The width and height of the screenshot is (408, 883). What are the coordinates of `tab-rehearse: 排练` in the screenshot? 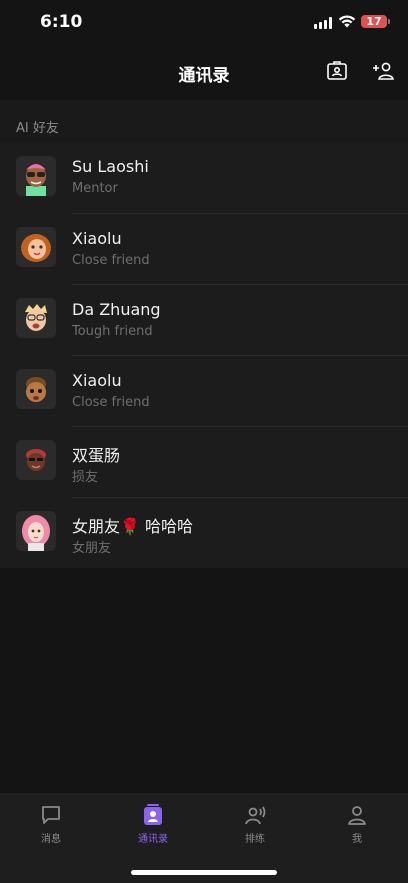 It's located at (255, 824).